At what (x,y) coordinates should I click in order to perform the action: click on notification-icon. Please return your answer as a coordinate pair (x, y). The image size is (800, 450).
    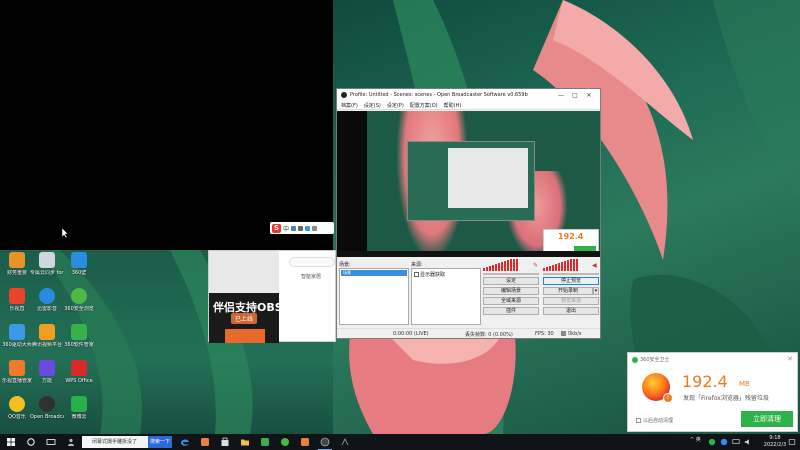
    Looking at the image, I should click on (792, 442).